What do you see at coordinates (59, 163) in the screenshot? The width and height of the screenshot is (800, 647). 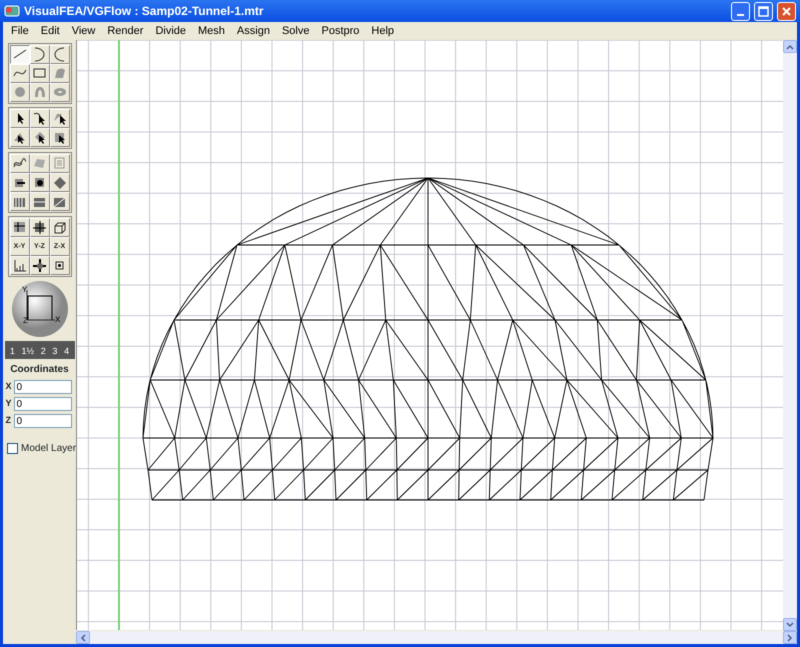 I see `list-icon` at bounding box center [59, 163].